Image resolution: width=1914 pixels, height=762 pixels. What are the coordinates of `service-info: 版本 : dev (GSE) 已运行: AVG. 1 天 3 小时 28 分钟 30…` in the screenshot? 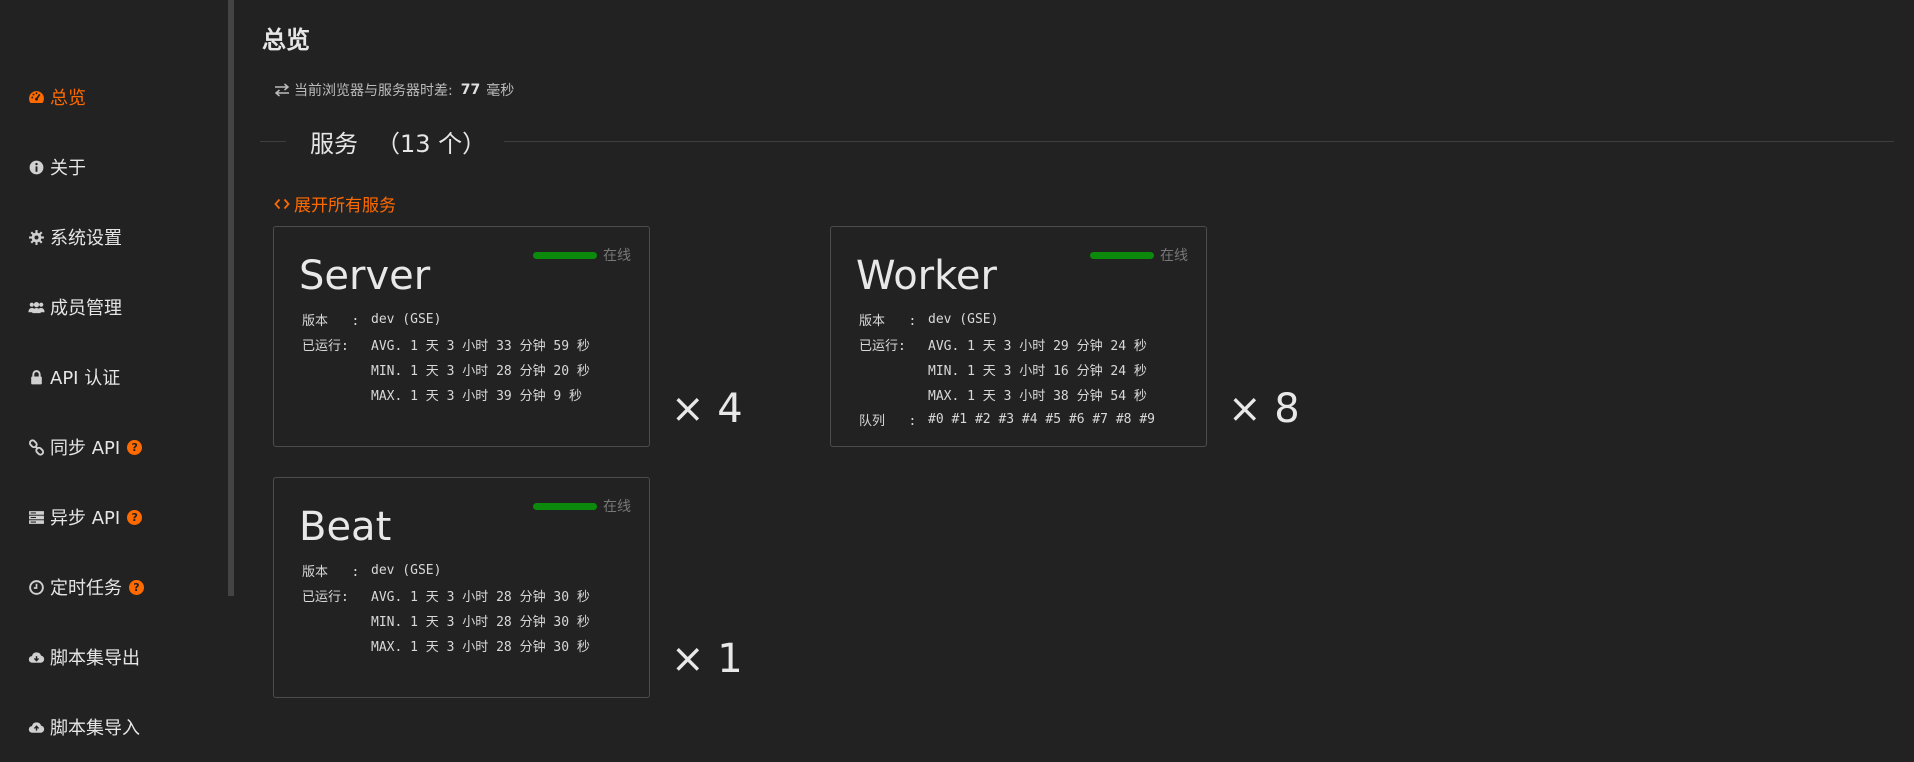 It's located at (446, 608).